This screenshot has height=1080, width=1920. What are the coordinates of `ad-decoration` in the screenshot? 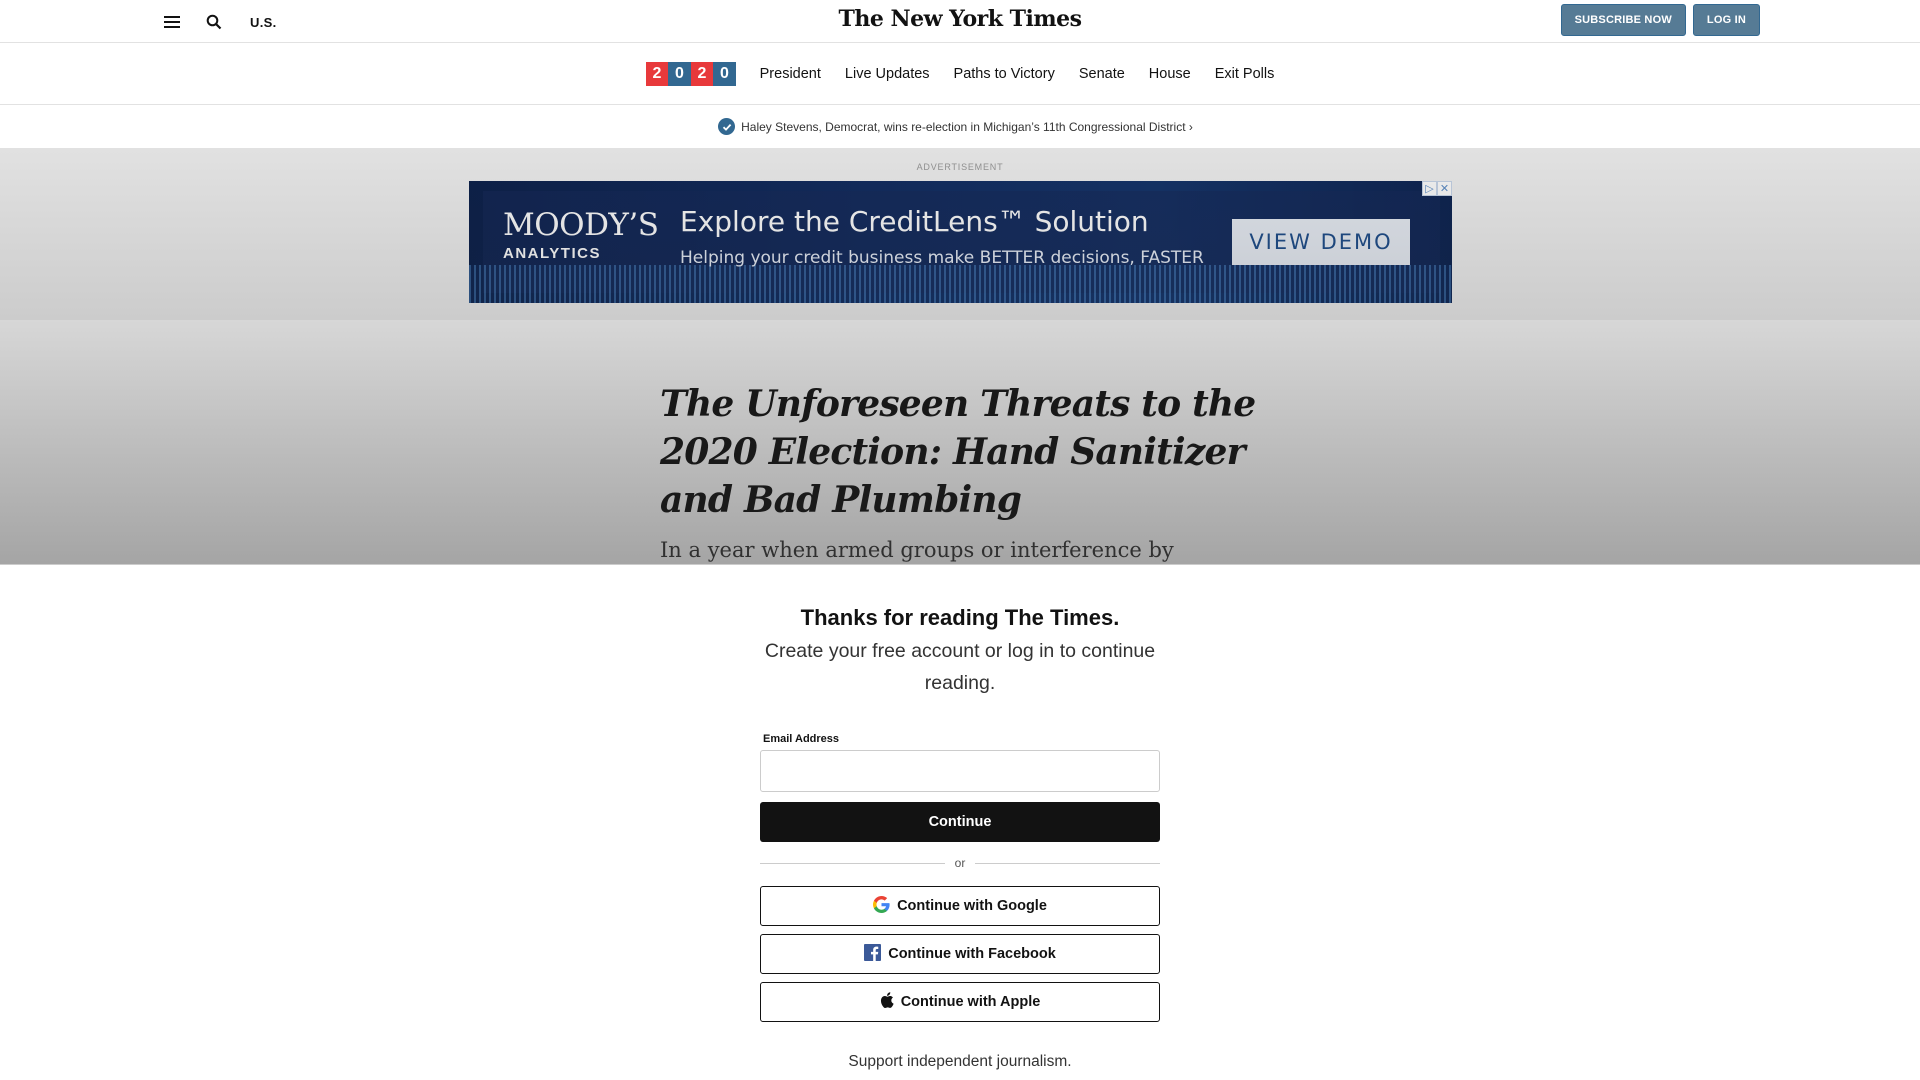 It's located at (960, 284).